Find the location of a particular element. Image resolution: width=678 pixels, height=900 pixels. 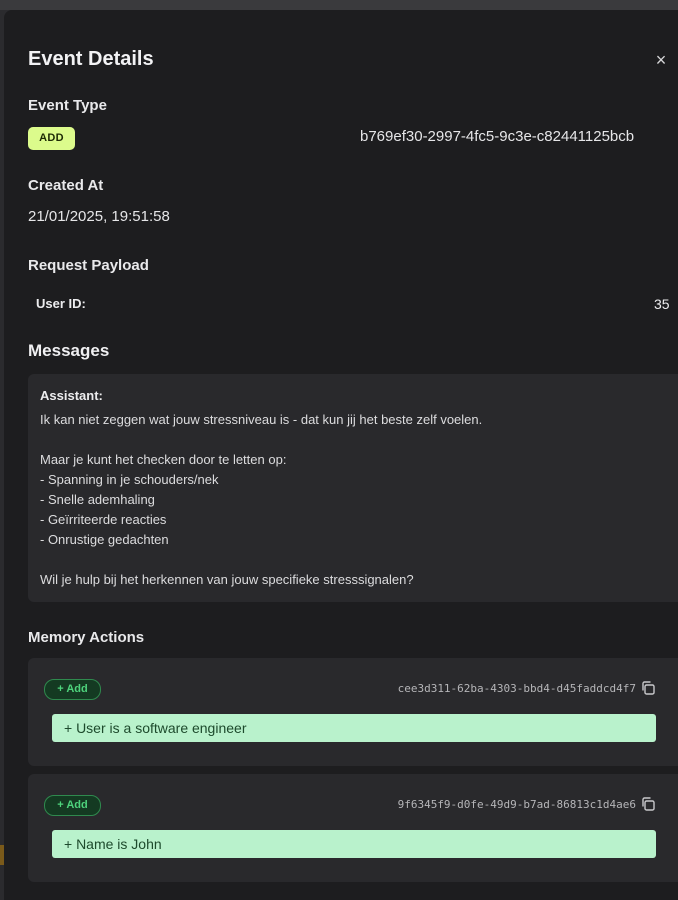

payload-user-id-key: User ID: is located at coordinates (61, 303).